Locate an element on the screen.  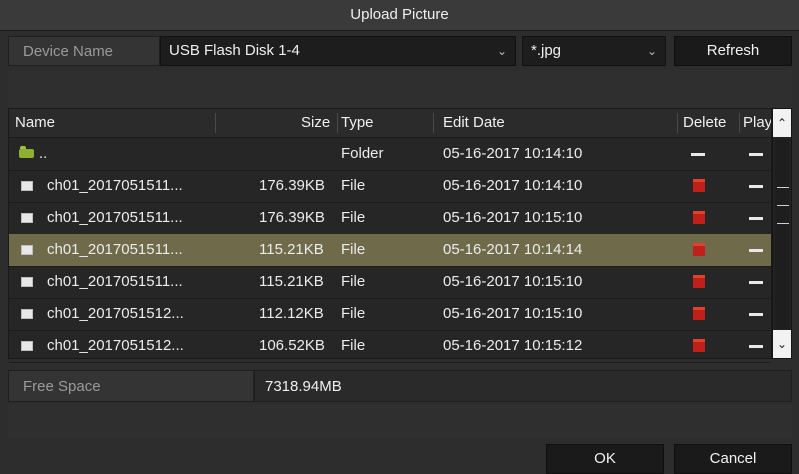
table-row: .. Folder 05-16-2017 10:14:10 is located at coordinates (390, 154).